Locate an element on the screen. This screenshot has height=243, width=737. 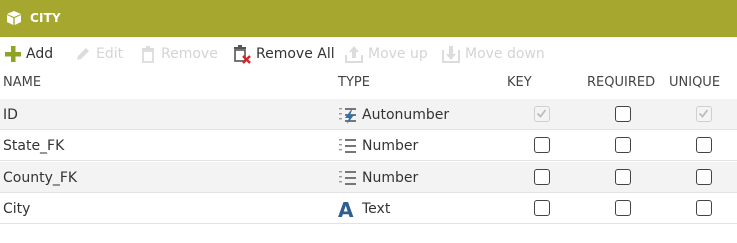
field-name: County_FK is located at coordinates (40, 178).